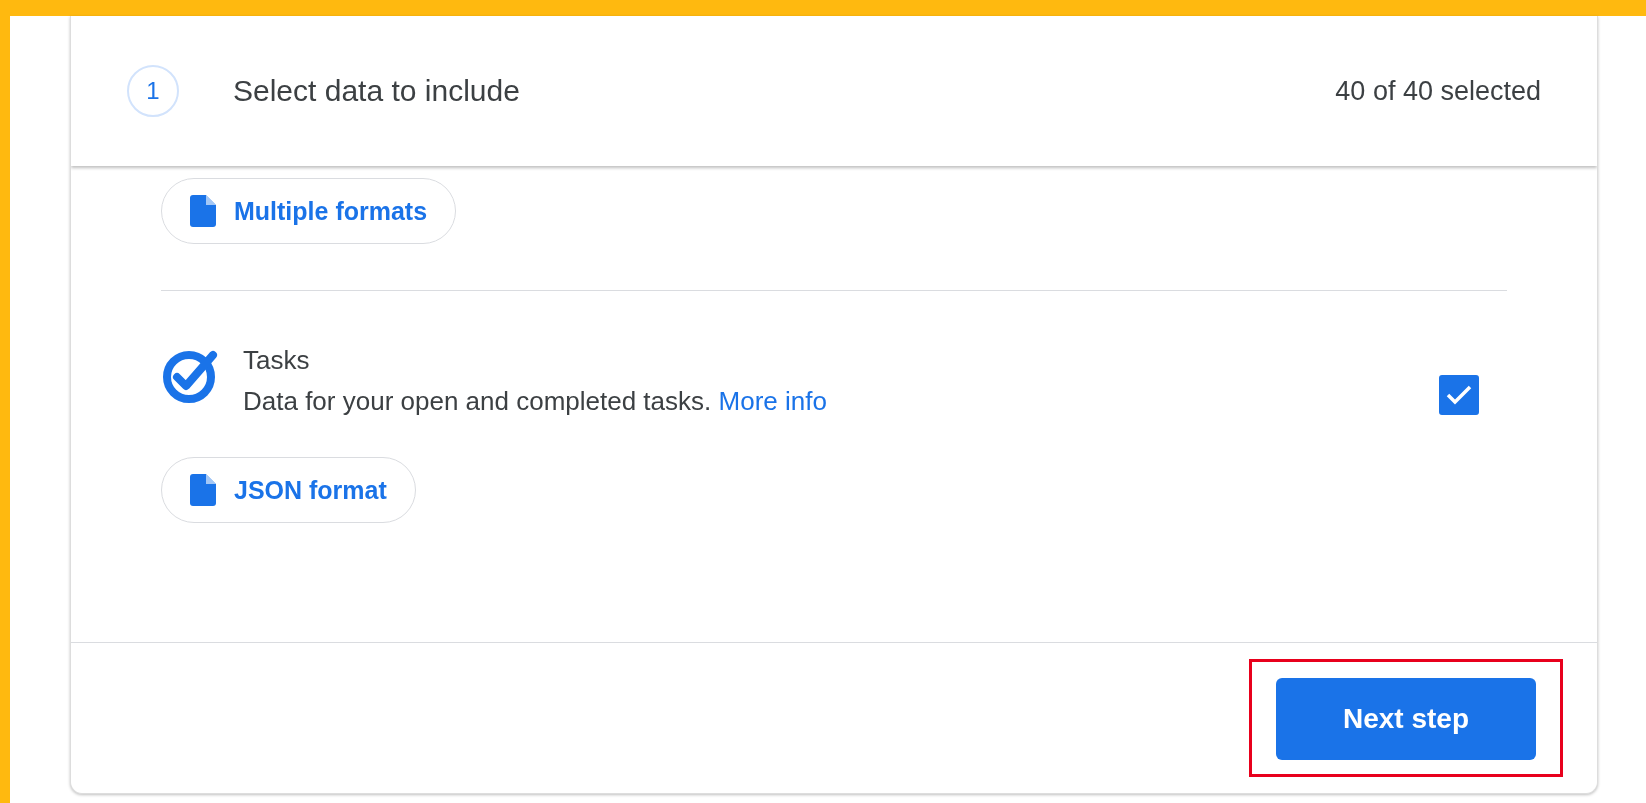 The image size is (1646, 803). Describe the element at coordinates (288, 490) in the screenshot. I see `format-chip: JSON format` at that location.